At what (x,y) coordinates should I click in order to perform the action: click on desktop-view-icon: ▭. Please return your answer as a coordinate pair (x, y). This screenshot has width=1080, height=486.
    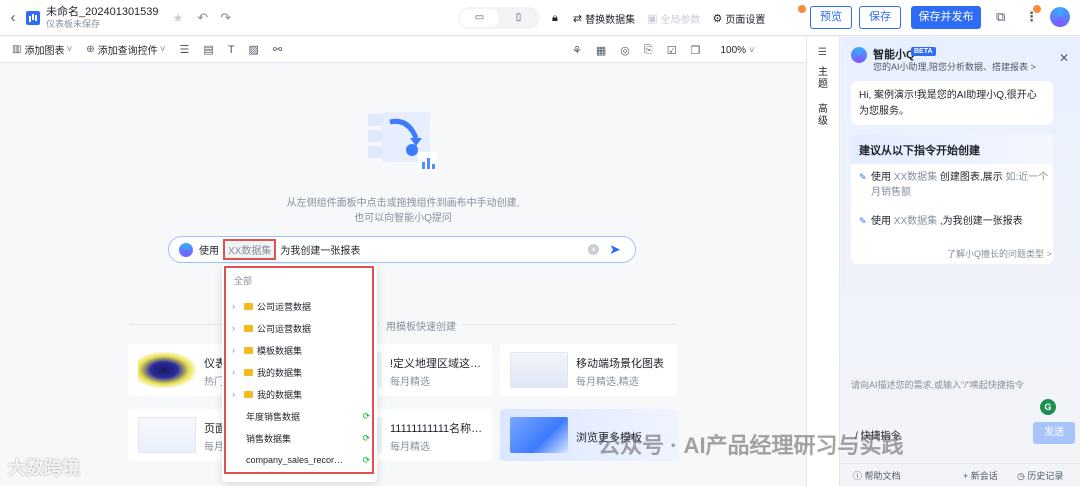
    Looking at the image, I should click on (479, 18).